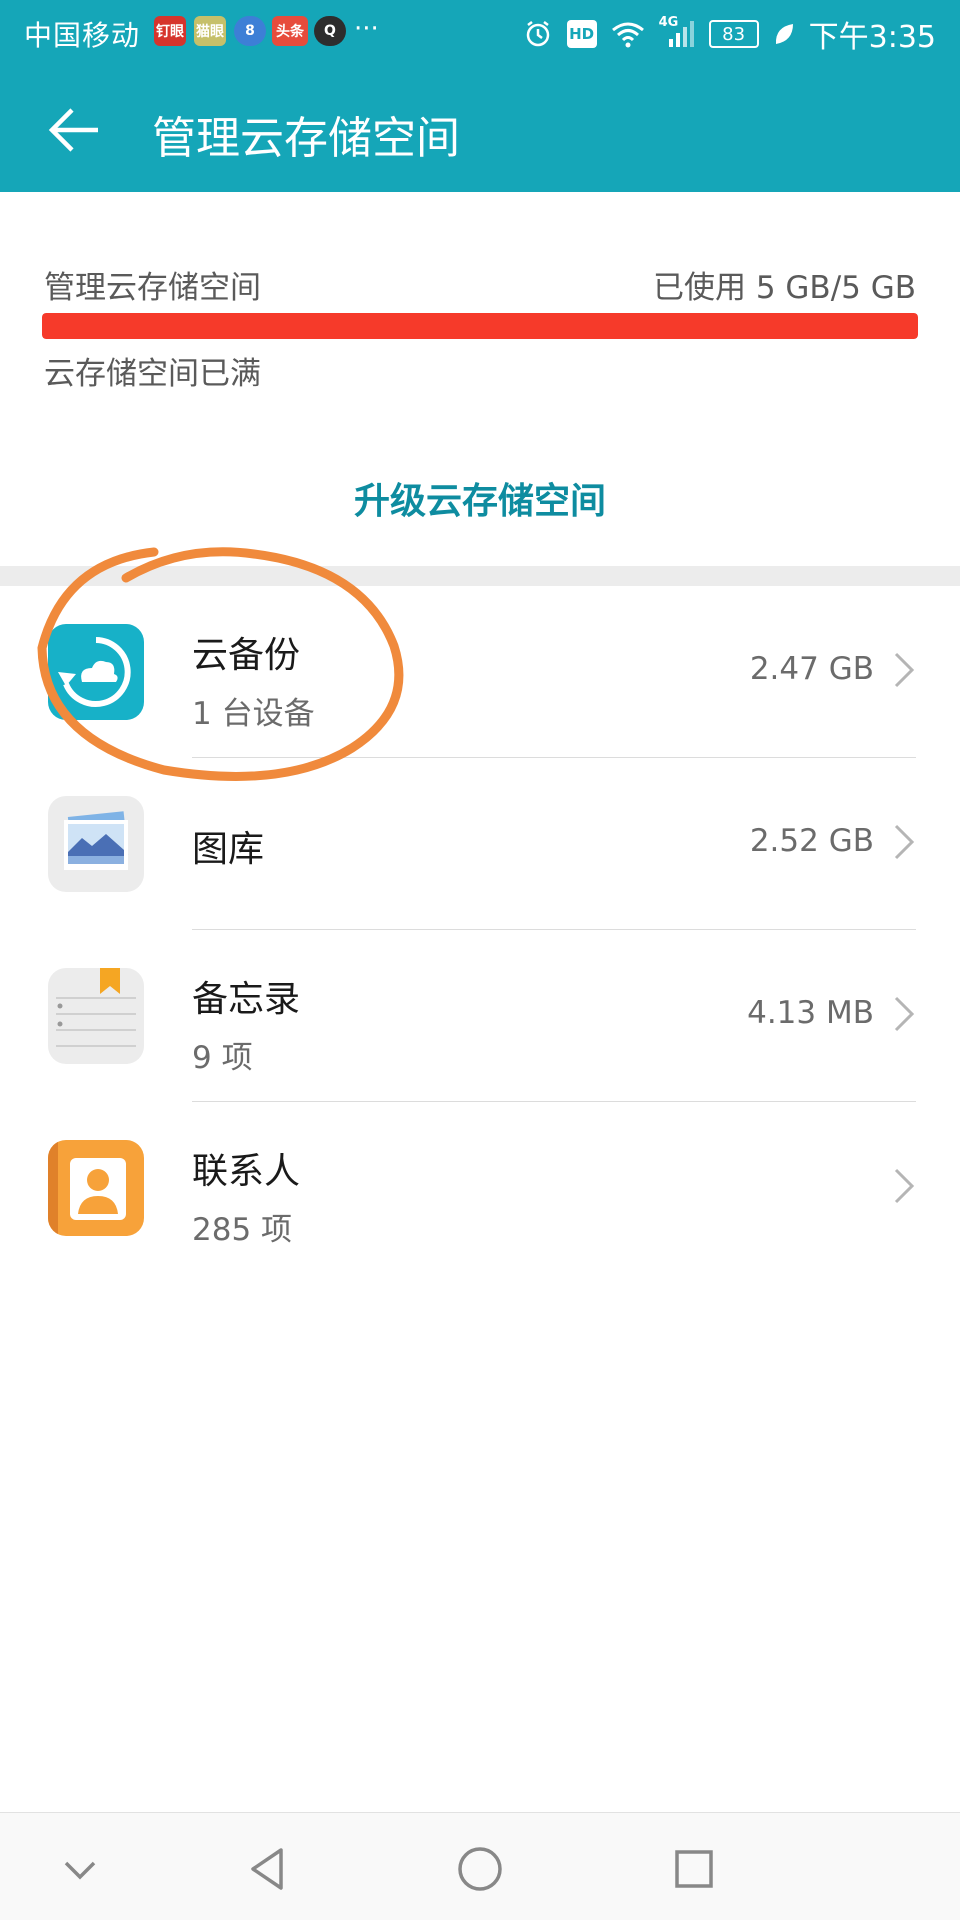  Describe the element at coordinates (222, 1058) in the screenshot. I see `item-subtitle: 9 项` at that location.